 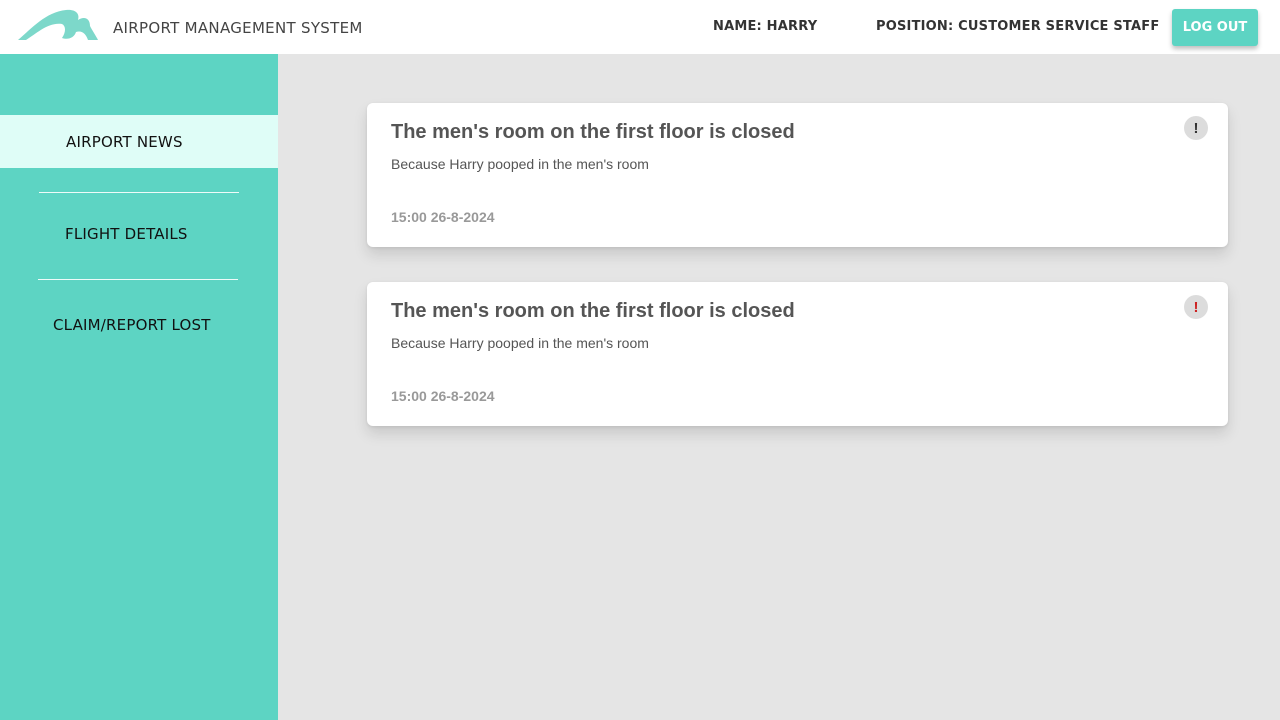 I want to click on user-position: POSITION: CUSTOMER SERVICE STAFF, so click(x=1018, y=26).